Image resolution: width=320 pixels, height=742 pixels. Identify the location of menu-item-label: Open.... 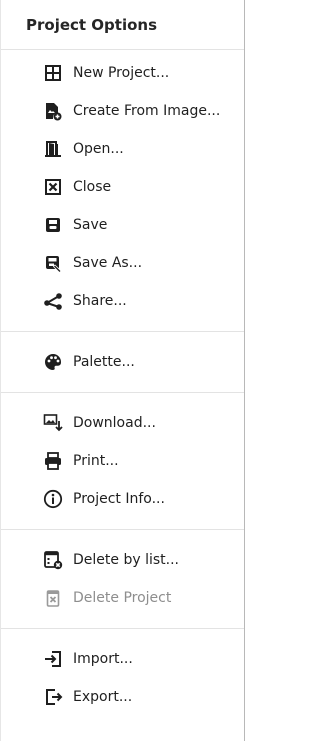
(98, 149).